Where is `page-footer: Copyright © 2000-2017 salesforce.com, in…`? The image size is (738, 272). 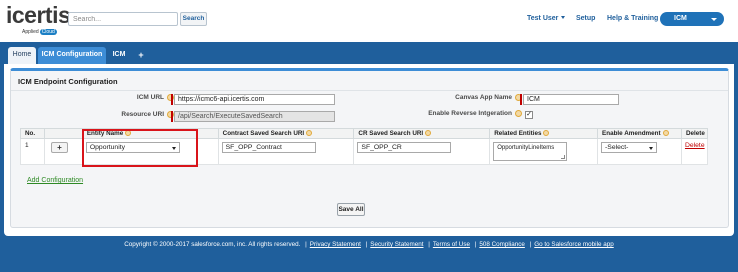
page-footer: Copyright © 2000-2017 salesforce.com, in… is located at coordinates (369, 244).